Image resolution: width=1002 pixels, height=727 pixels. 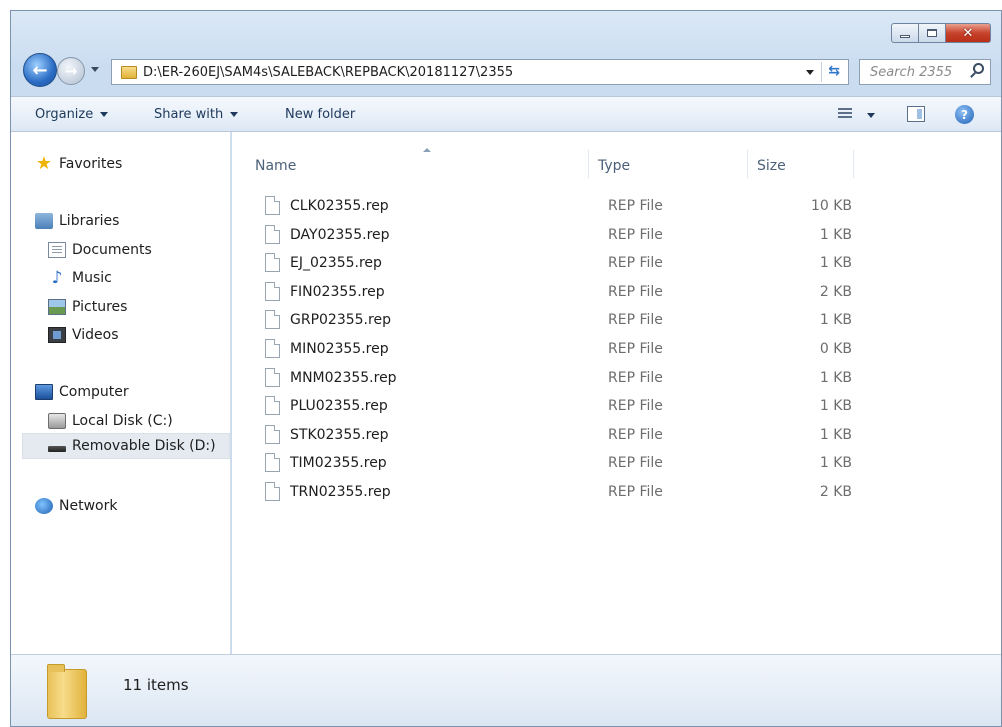 I want to click on sidebar-item-removable-disk: Removable Disk (D:), so click(x=126, y=446).